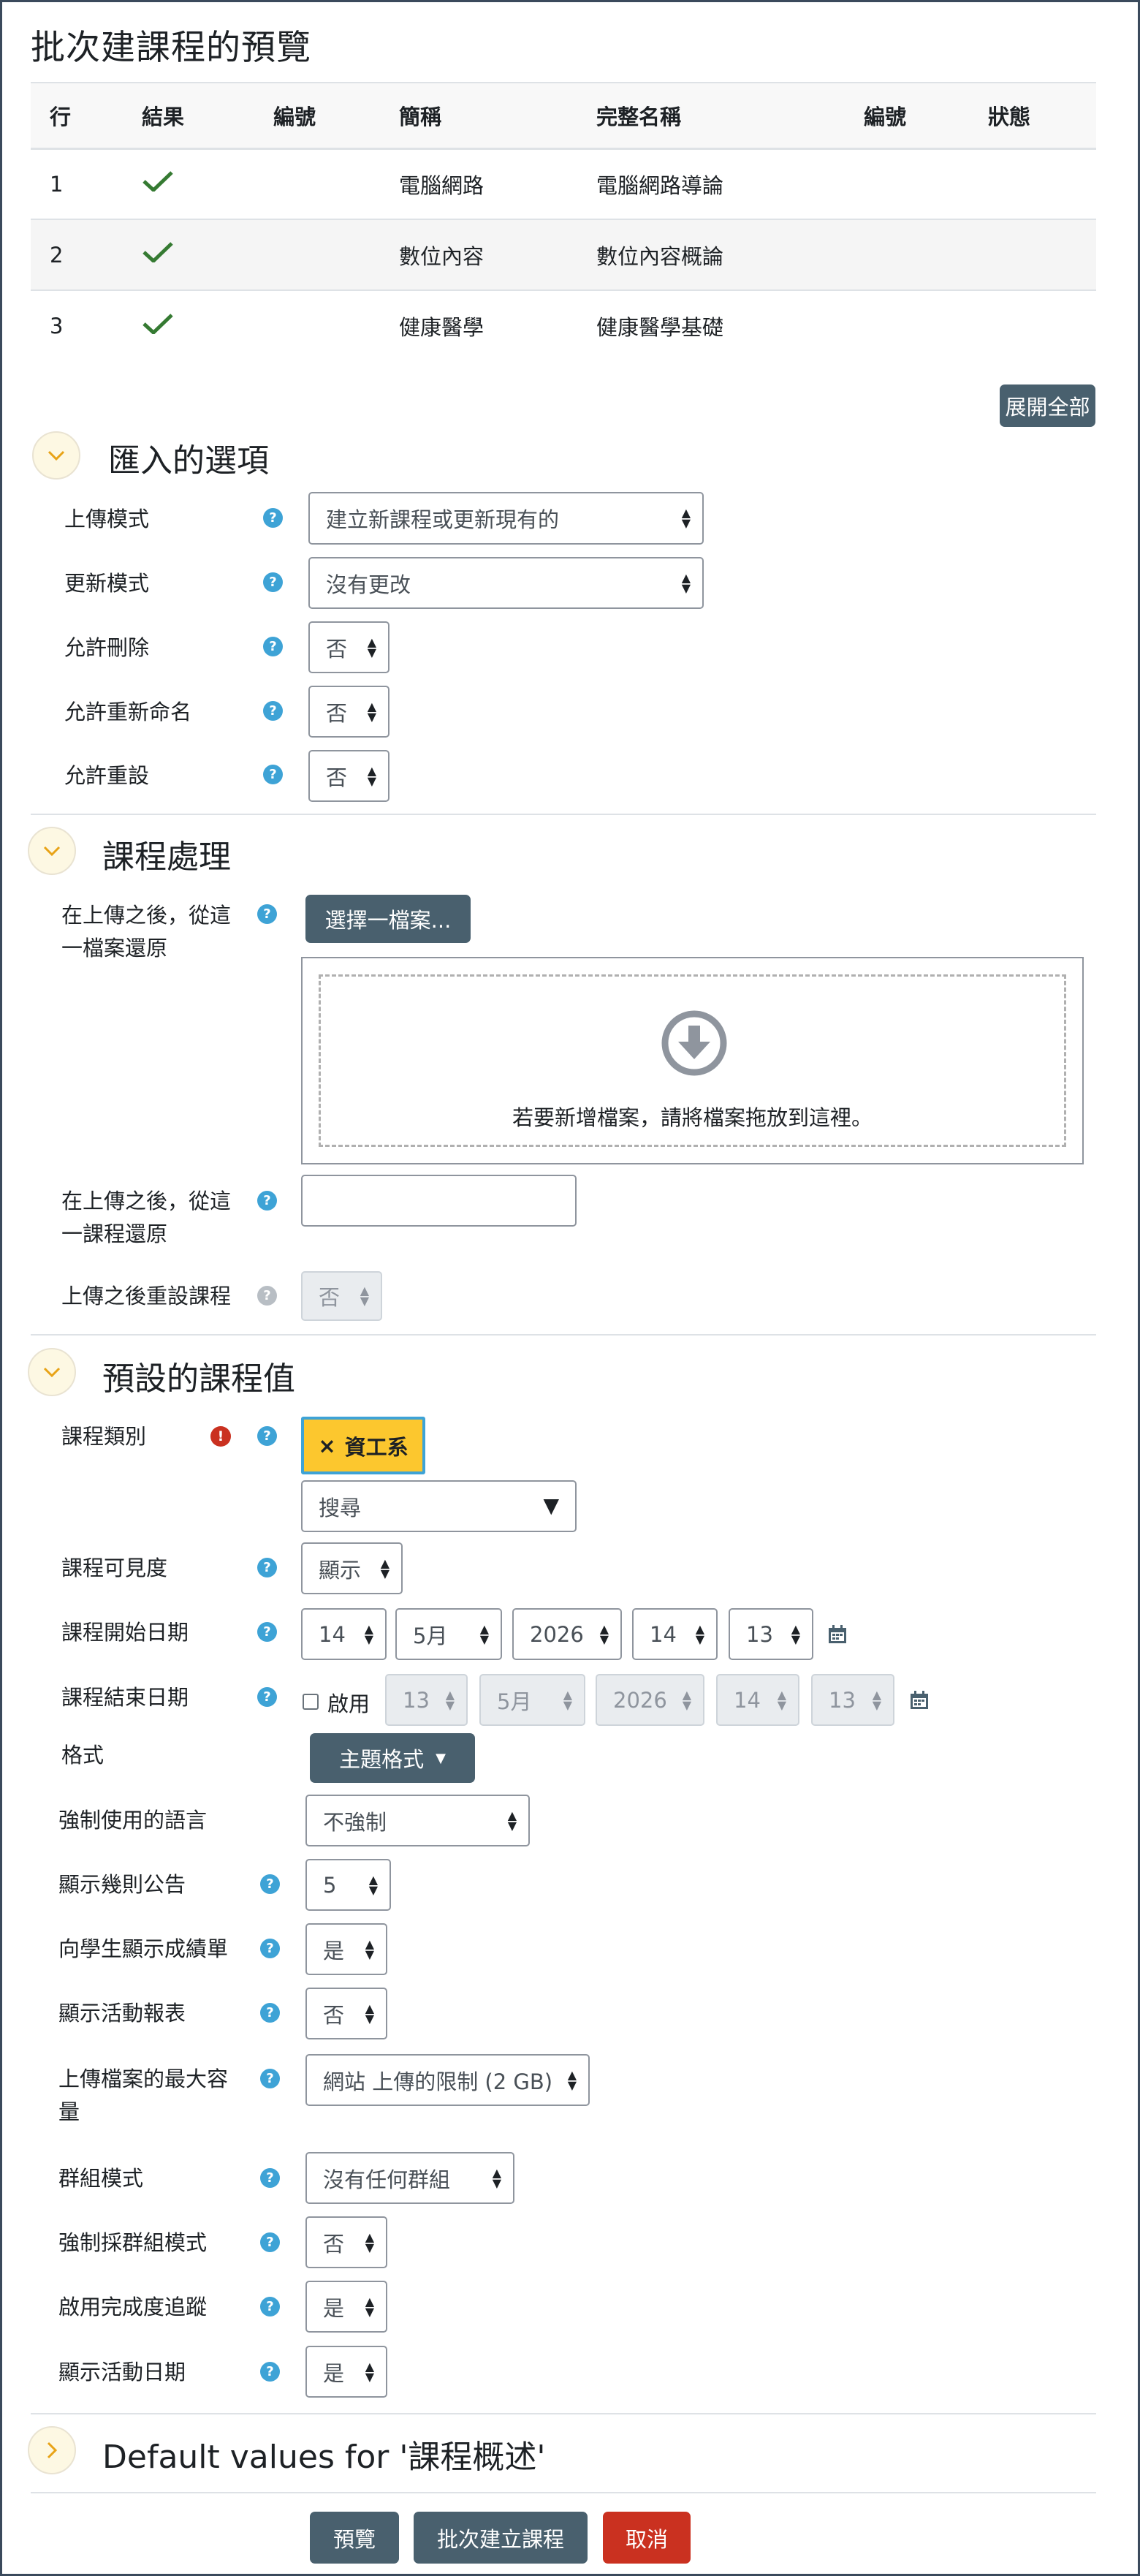  I want to click on allow-reset-select: 否 ▲ ▼, so click(349, 776).